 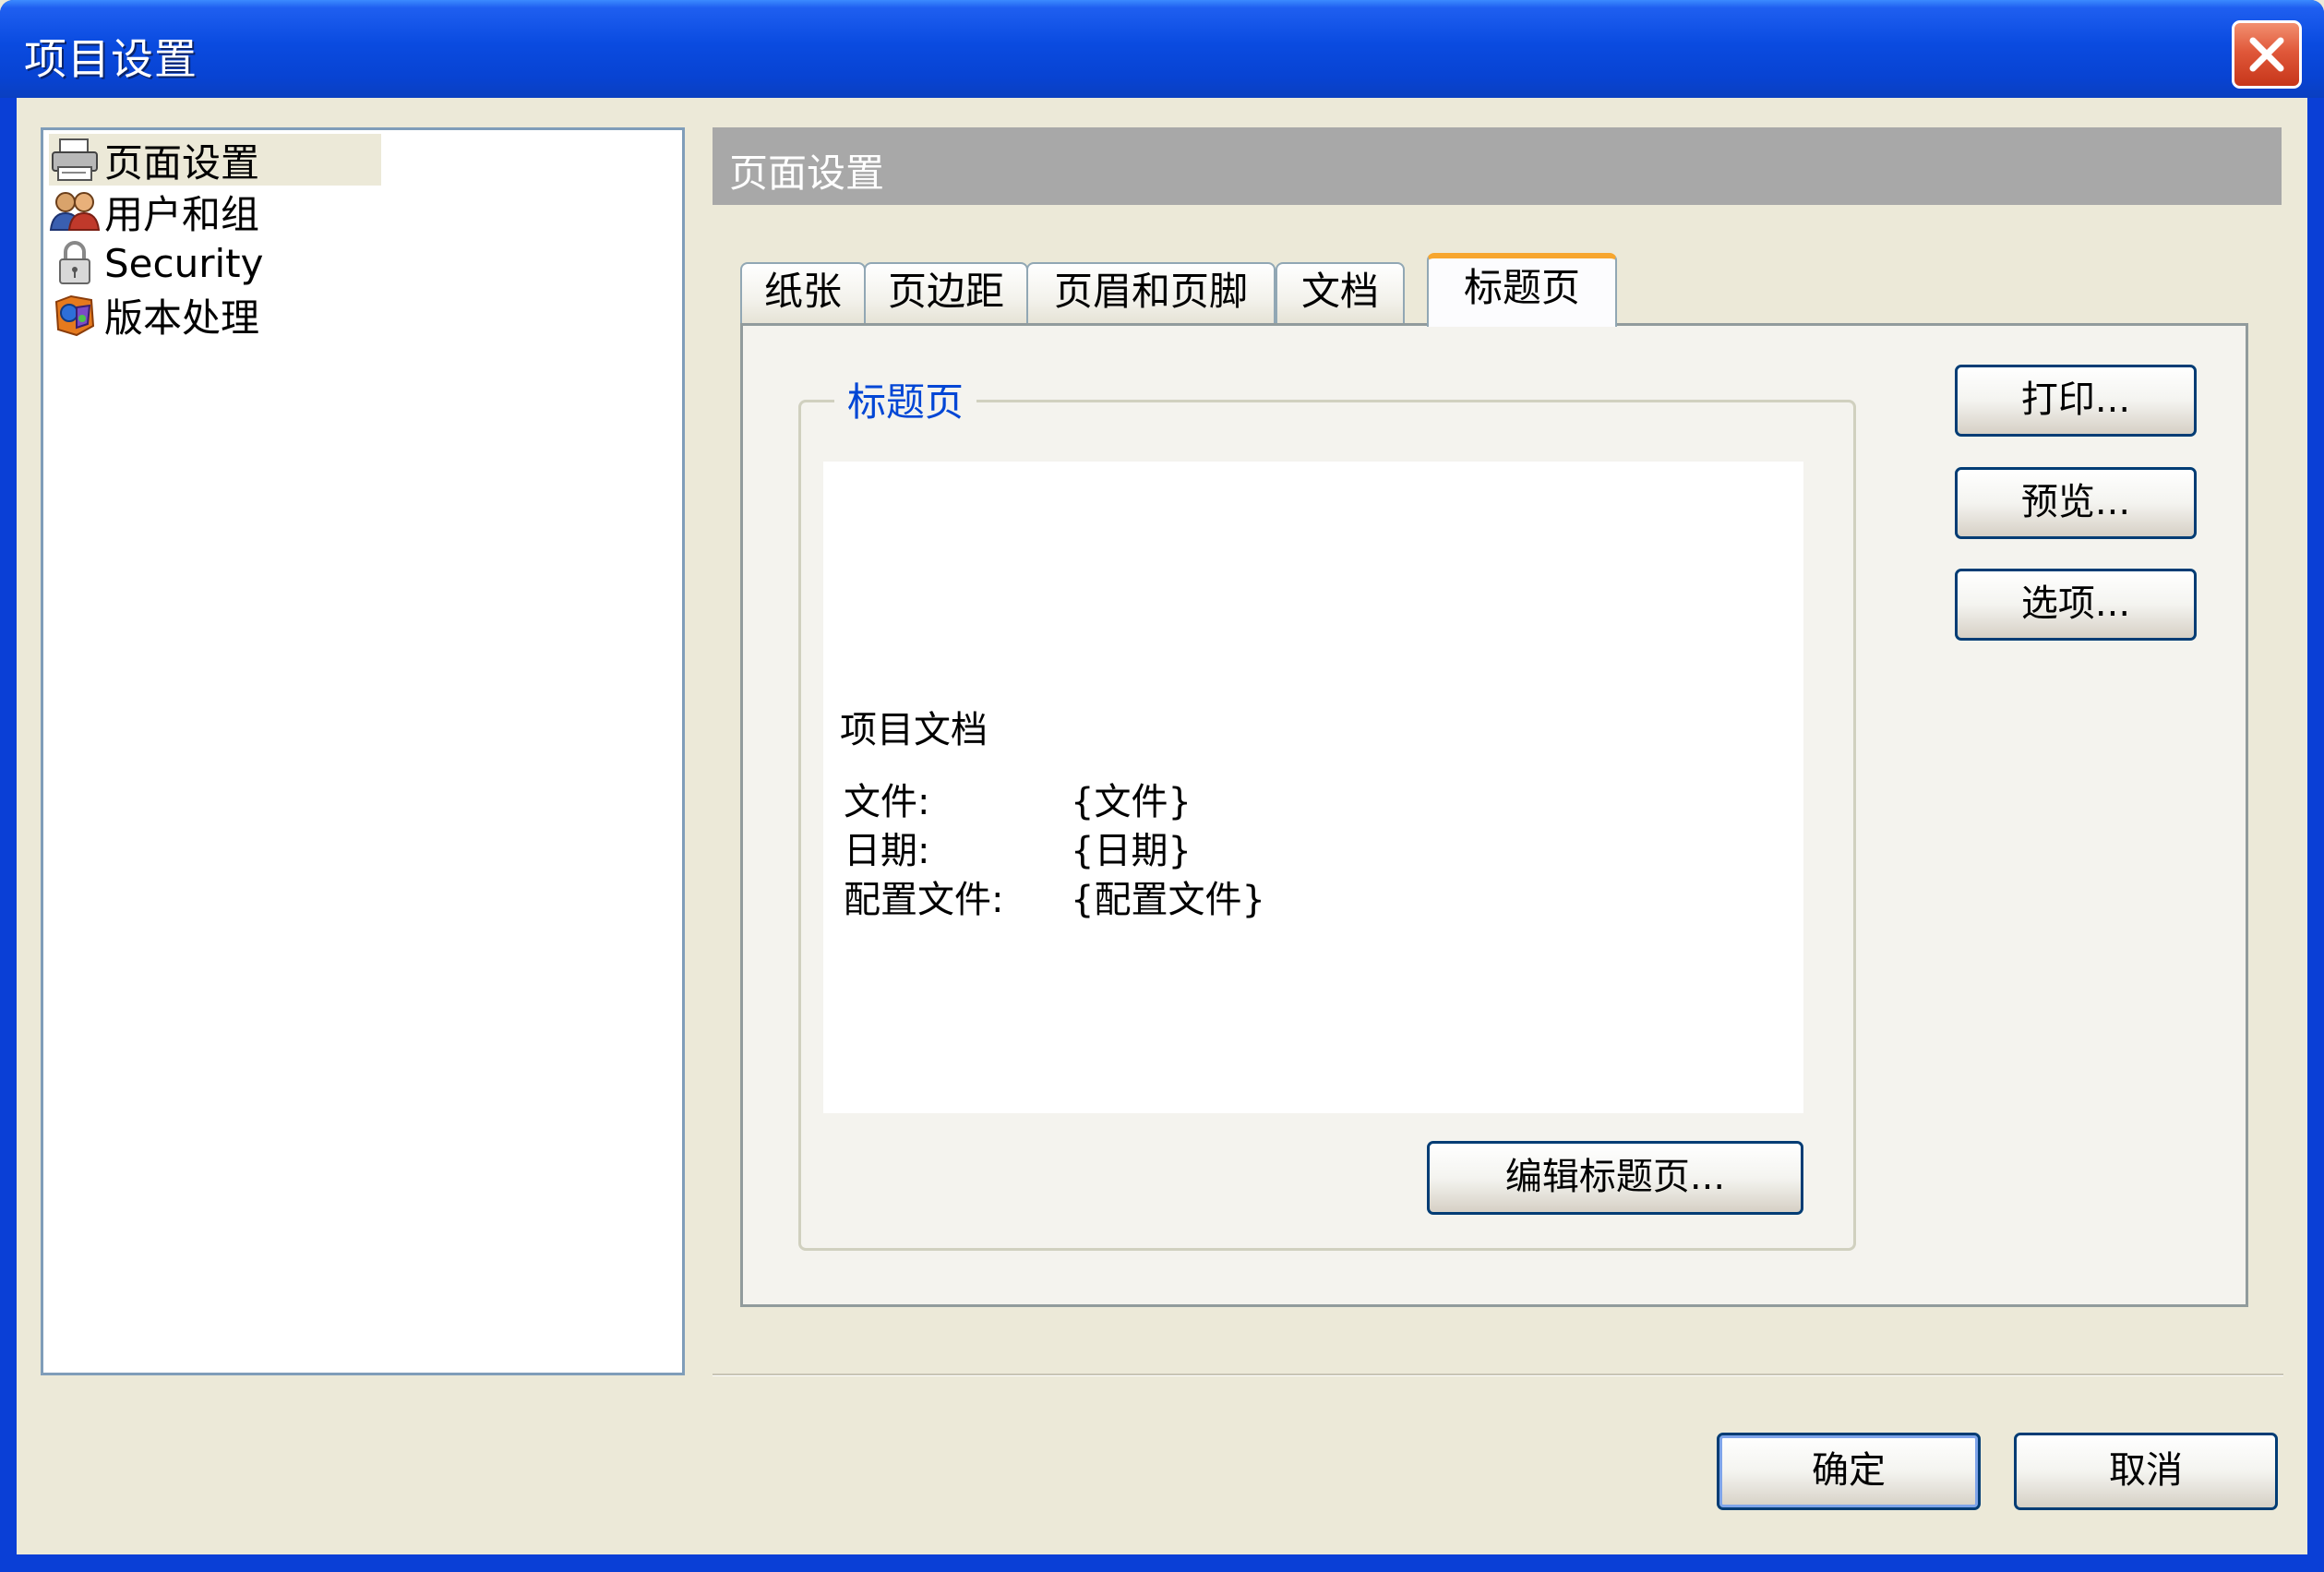 What do you see at coordinates (182, 214) in the screenshot?
I see `nav-item-label: 用户和组` at bounding box center [182, 214].